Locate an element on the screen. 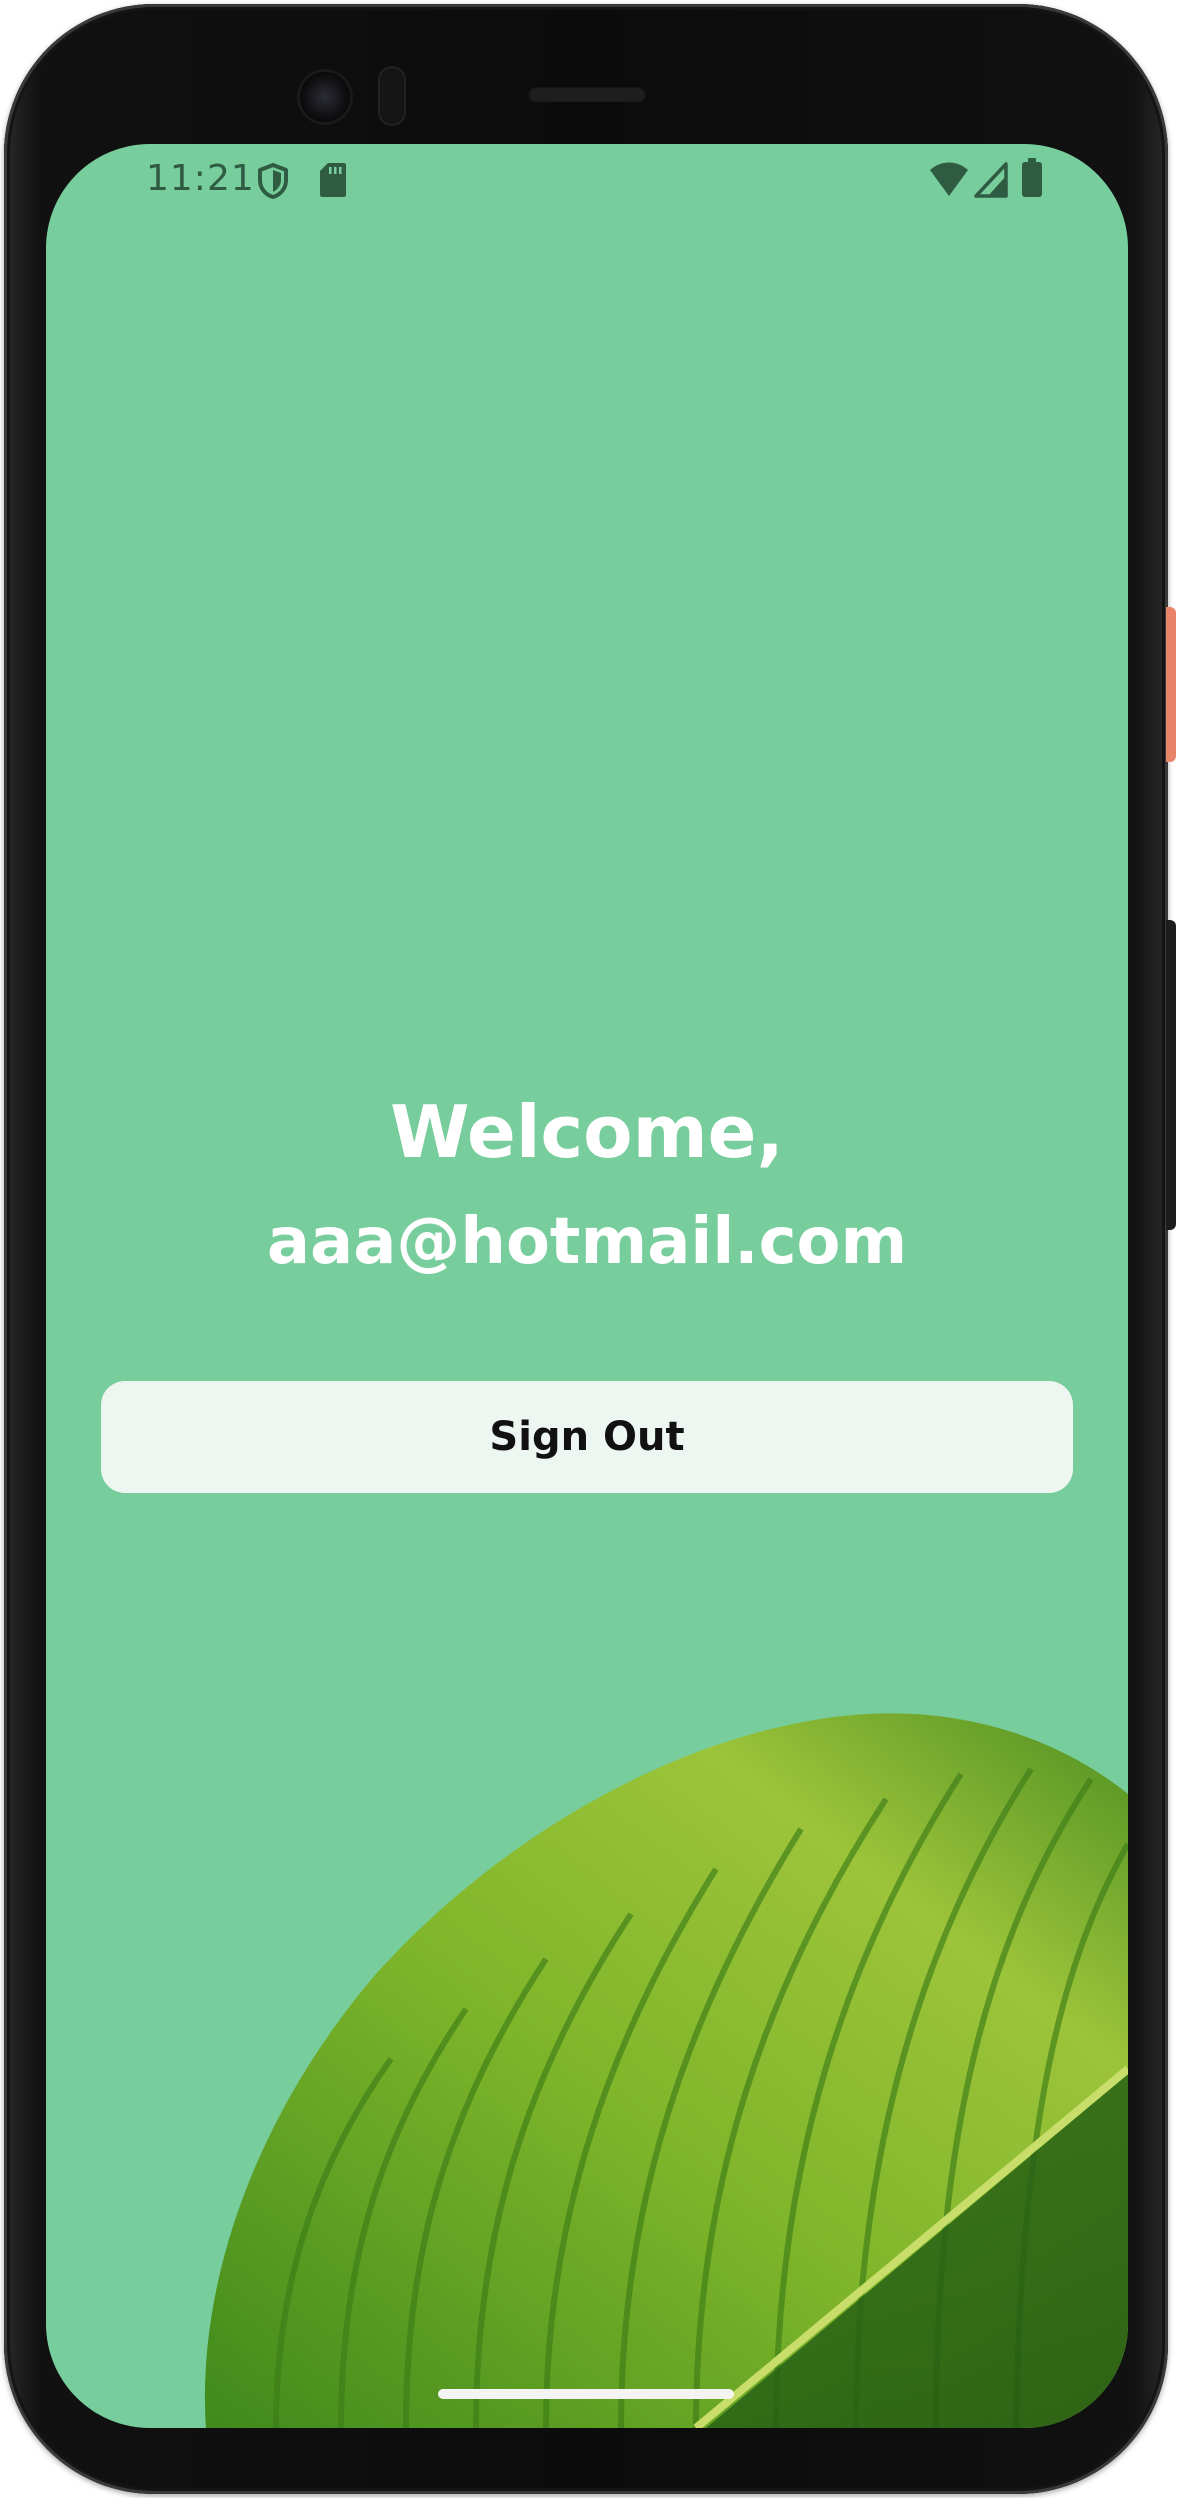 This screenshot has height=2498, width=1178. sd-card-icon is located at coordinates (333, 180).